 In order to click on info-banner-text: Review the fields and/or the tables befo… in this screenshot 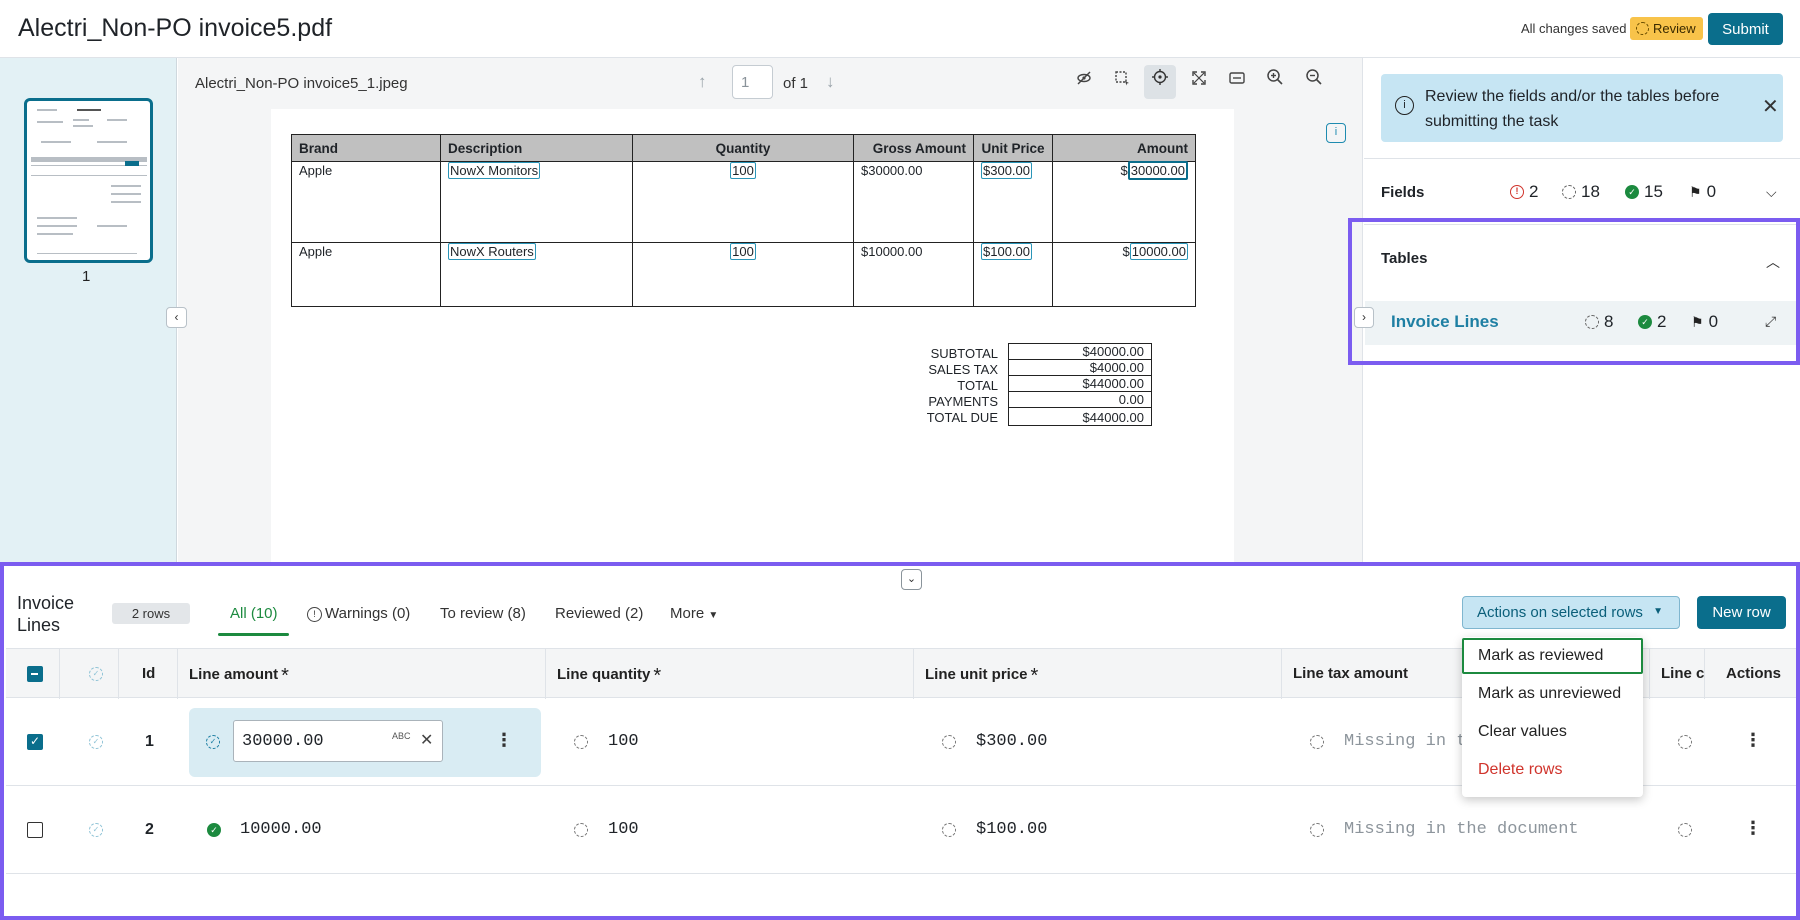, I will do `click(1572, 109)`.